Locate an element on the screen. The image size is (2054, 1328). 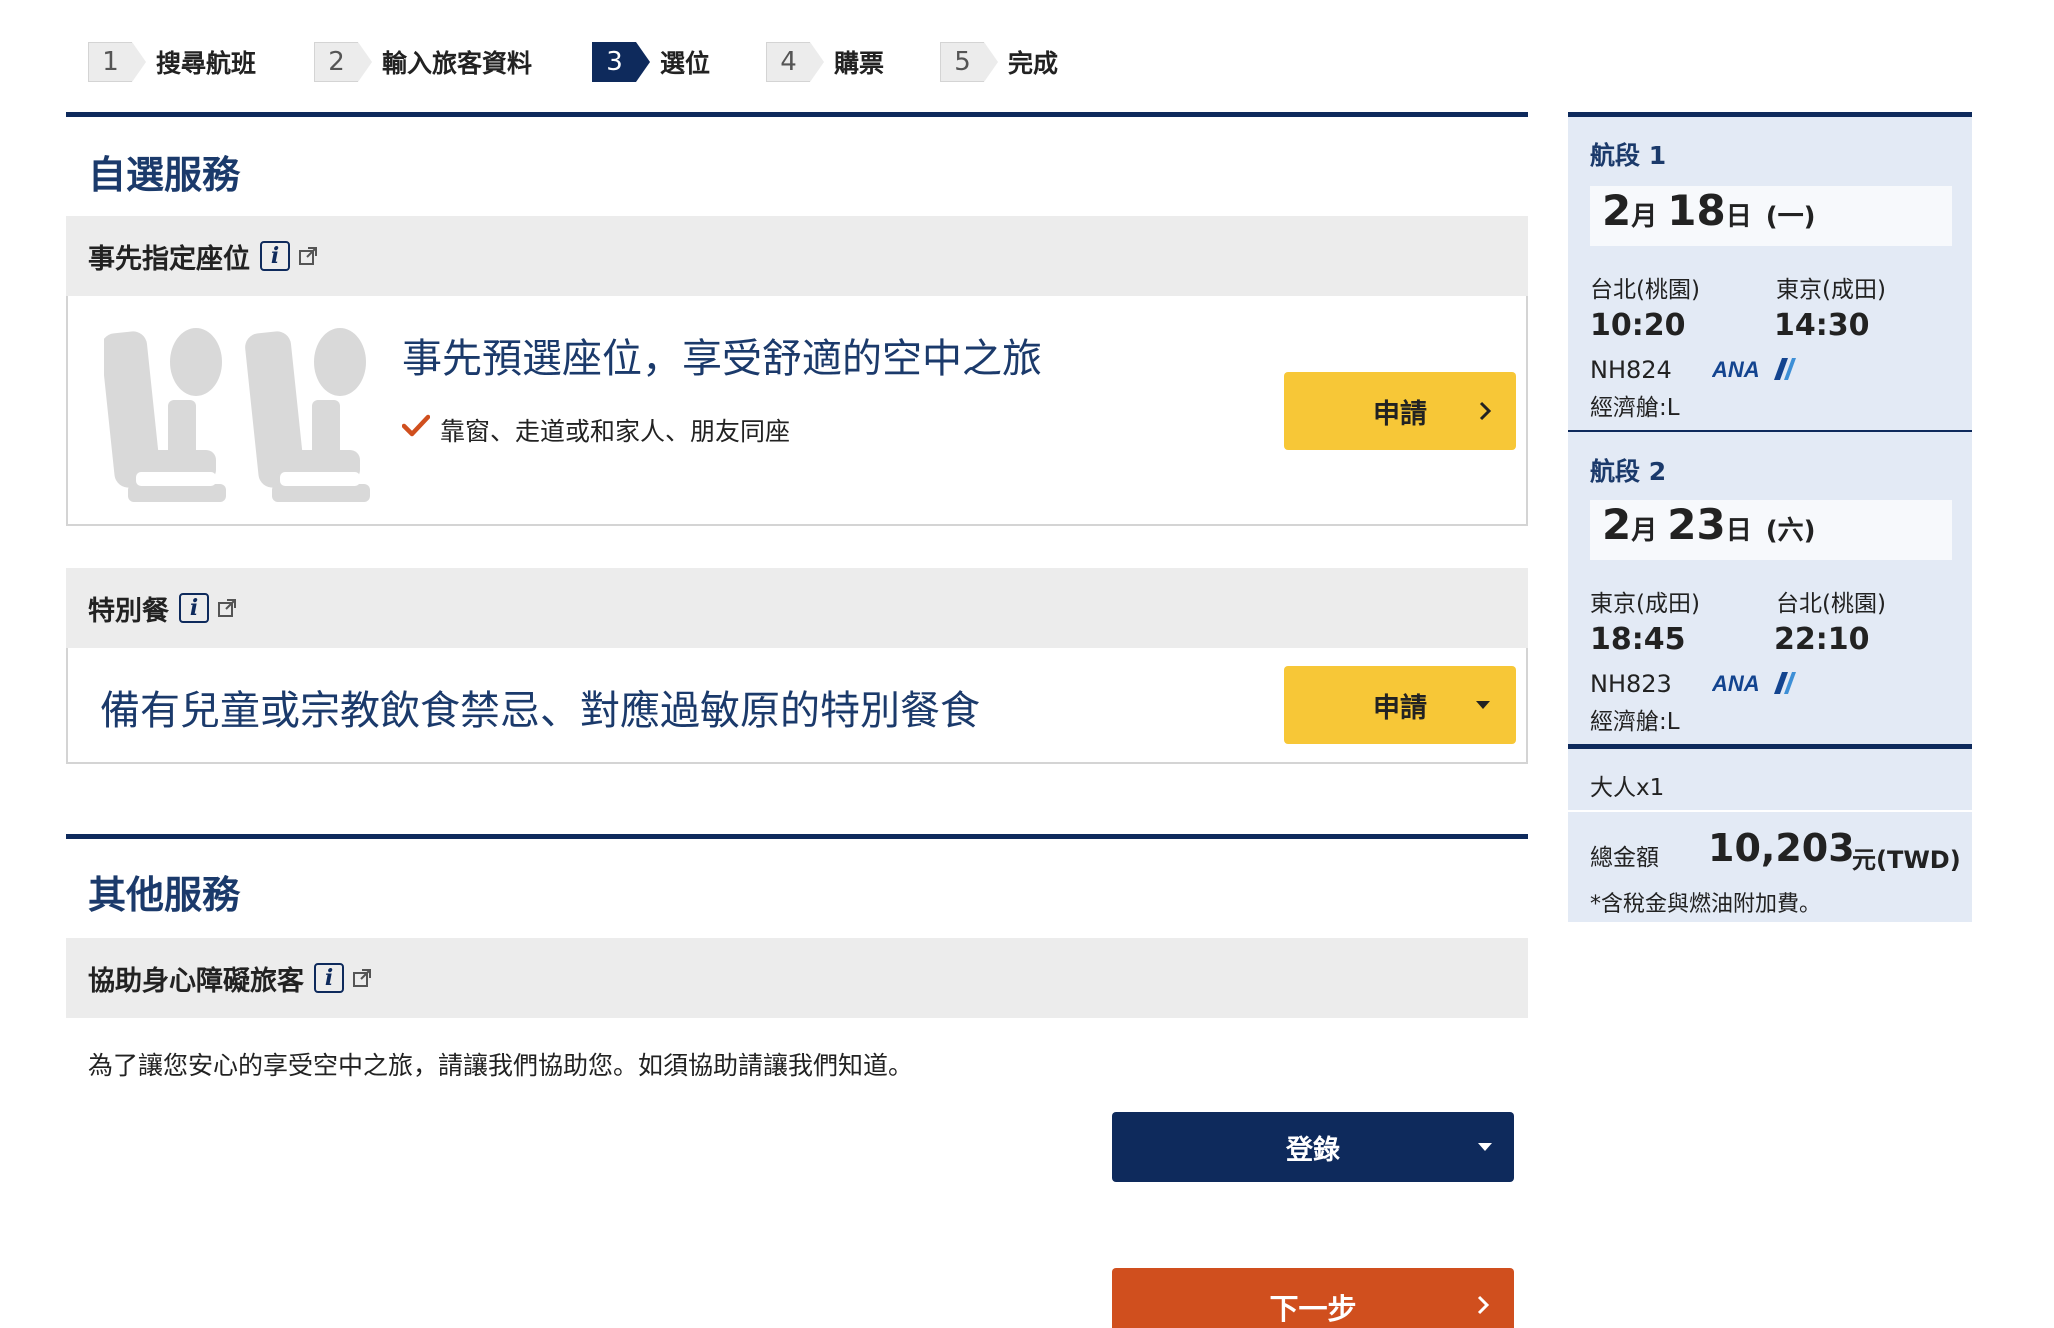
step-number: 2 is located at coordinates (343, 62).